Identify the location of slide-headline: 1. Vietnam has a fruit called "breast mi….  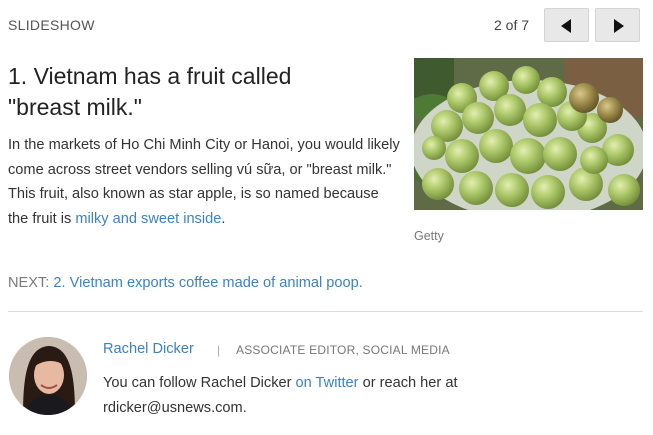
(198, 92).